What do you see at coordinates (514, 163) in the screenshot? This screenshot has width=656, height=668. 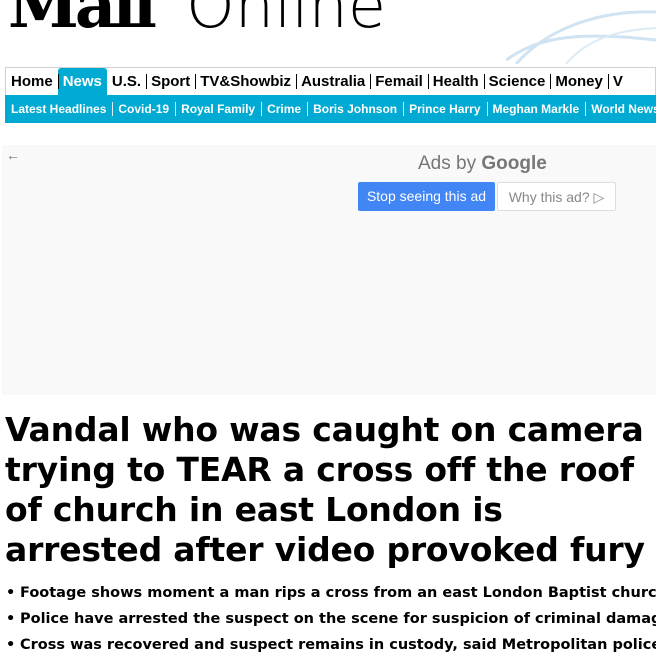 I see `google-logo: Google` at bounding box center [514, 163].